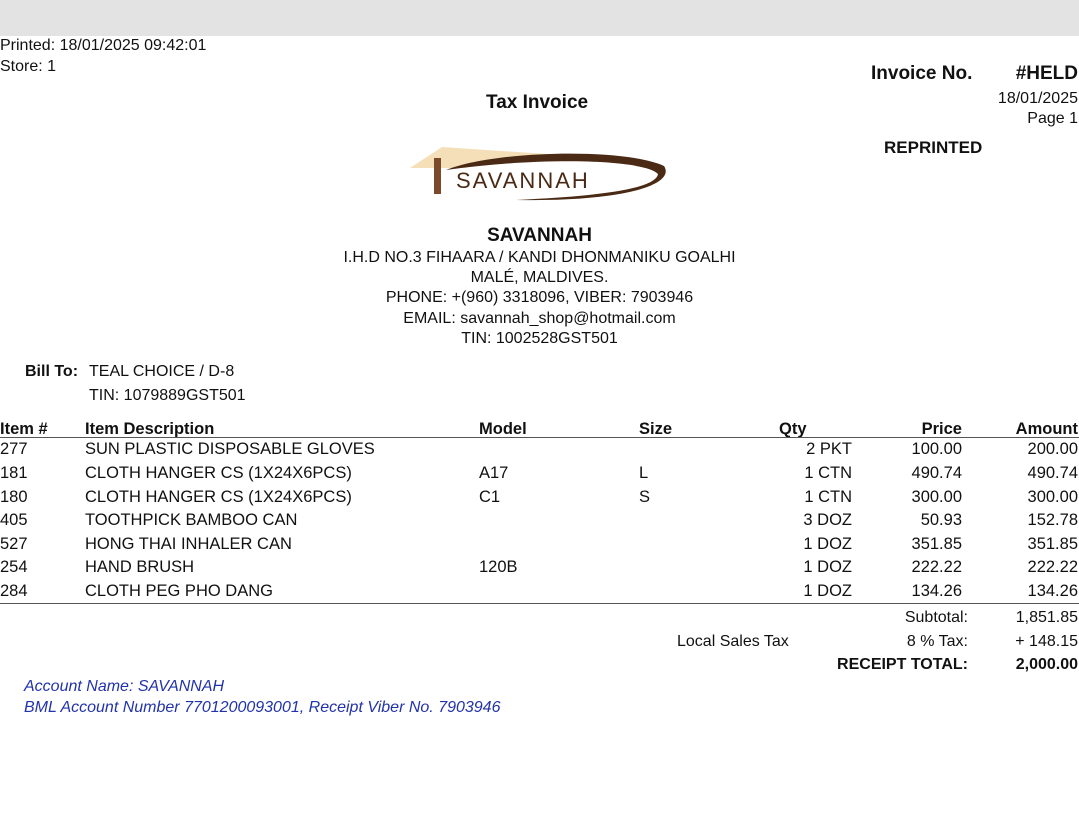 This screenshot has width=1079, height=836. I want to click on row-qty: 2 PKT, so click(829, 449).